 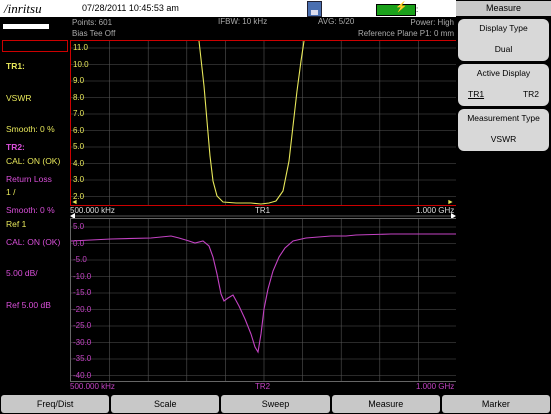 What do you see at coordinates (80, 47) in the screenshot?
I see `tr1-ytick: 11.0` at bounding box center [80, 47].